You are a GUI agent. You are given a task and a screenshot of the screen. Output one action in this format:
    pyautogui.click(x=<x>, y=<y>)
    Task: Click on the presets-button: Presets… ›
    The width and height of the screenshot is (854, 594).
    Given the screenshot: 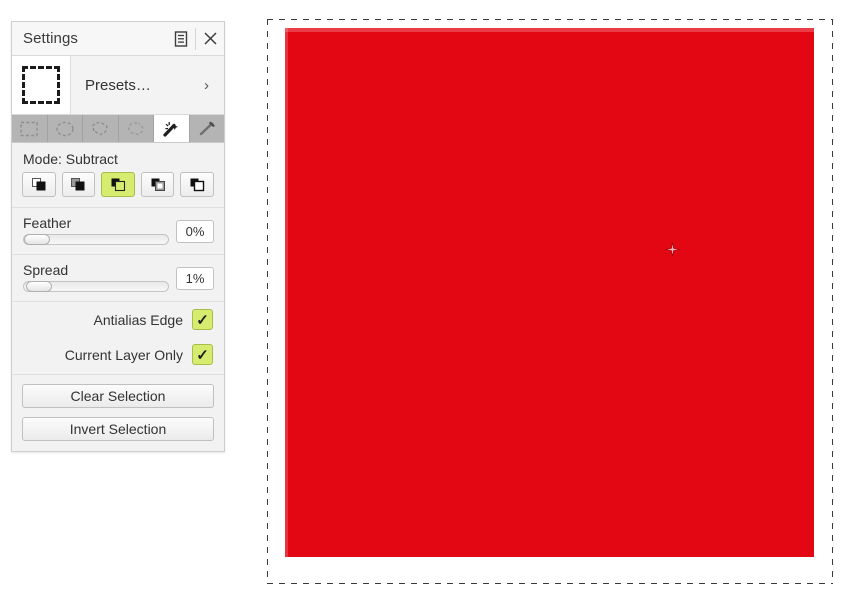 What is the action you would take?
    pyautogui.click(x=147, y=85)
    